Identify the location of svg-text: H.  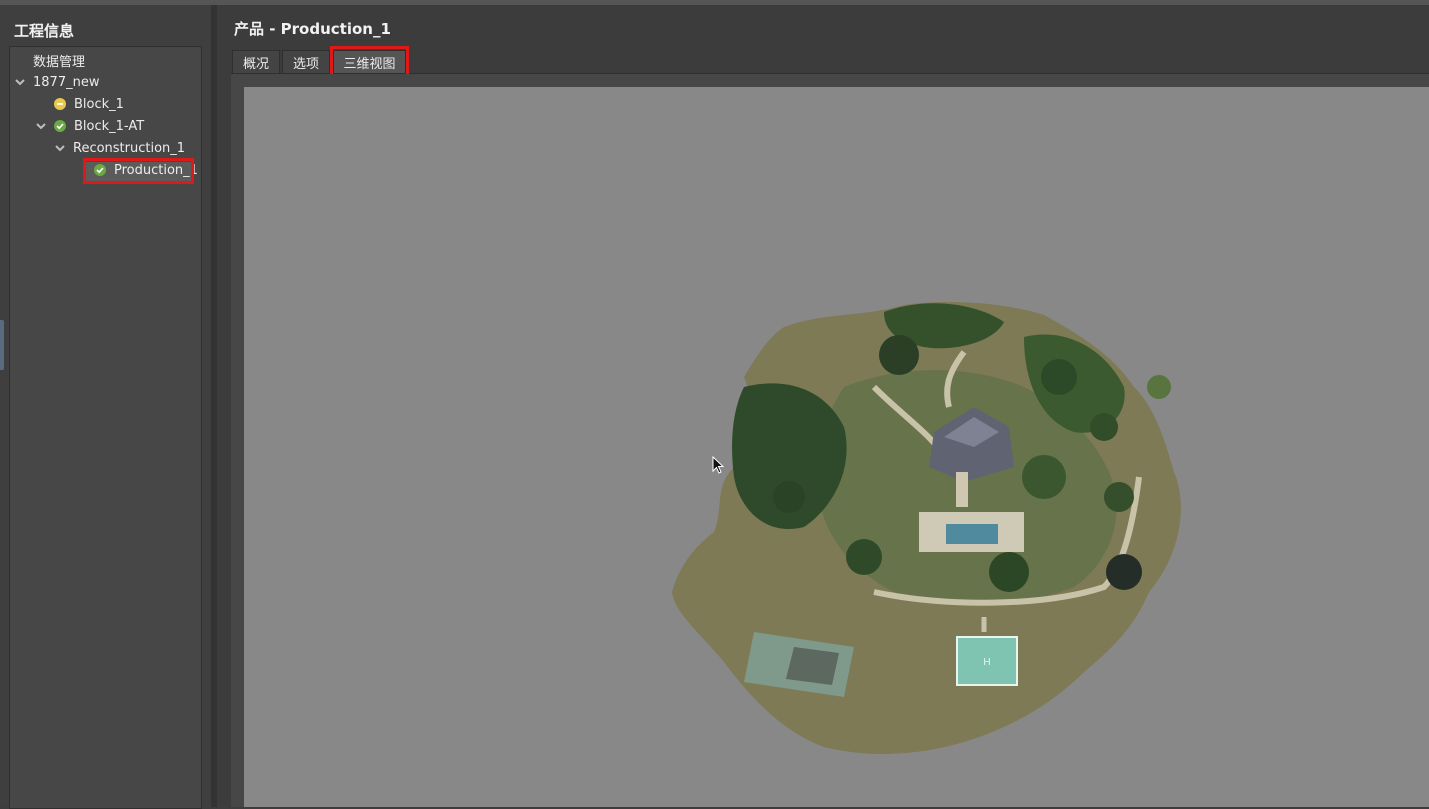
(986, 662).